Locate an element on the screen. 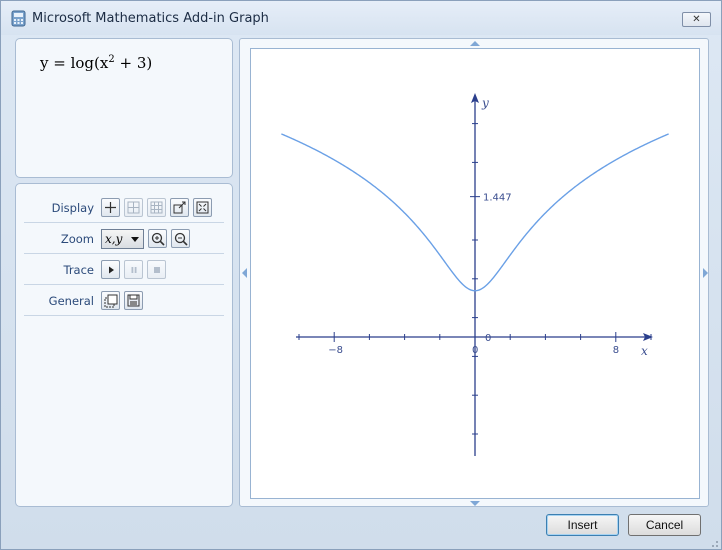 The height and width of the screenshot is (550, 722). trace-stop-button is located at coordinates (156, 269).